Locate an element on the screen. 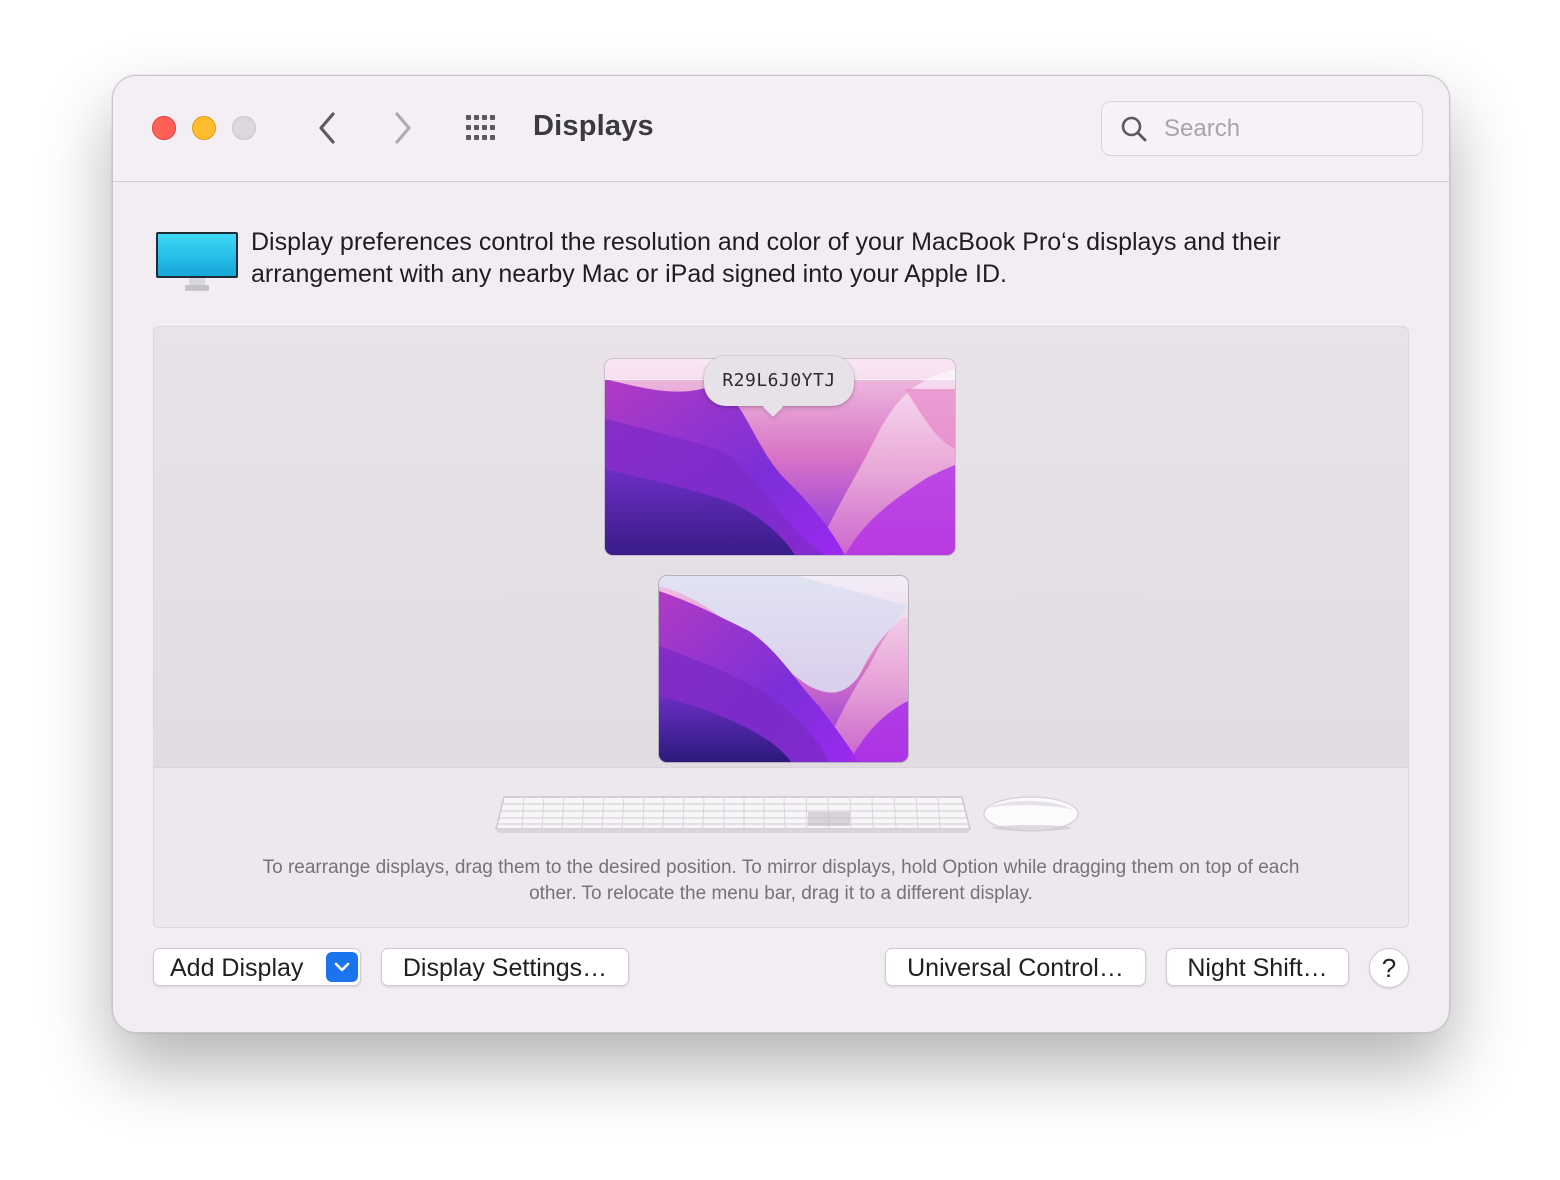  search-input is located at coordinates (1284, 129).